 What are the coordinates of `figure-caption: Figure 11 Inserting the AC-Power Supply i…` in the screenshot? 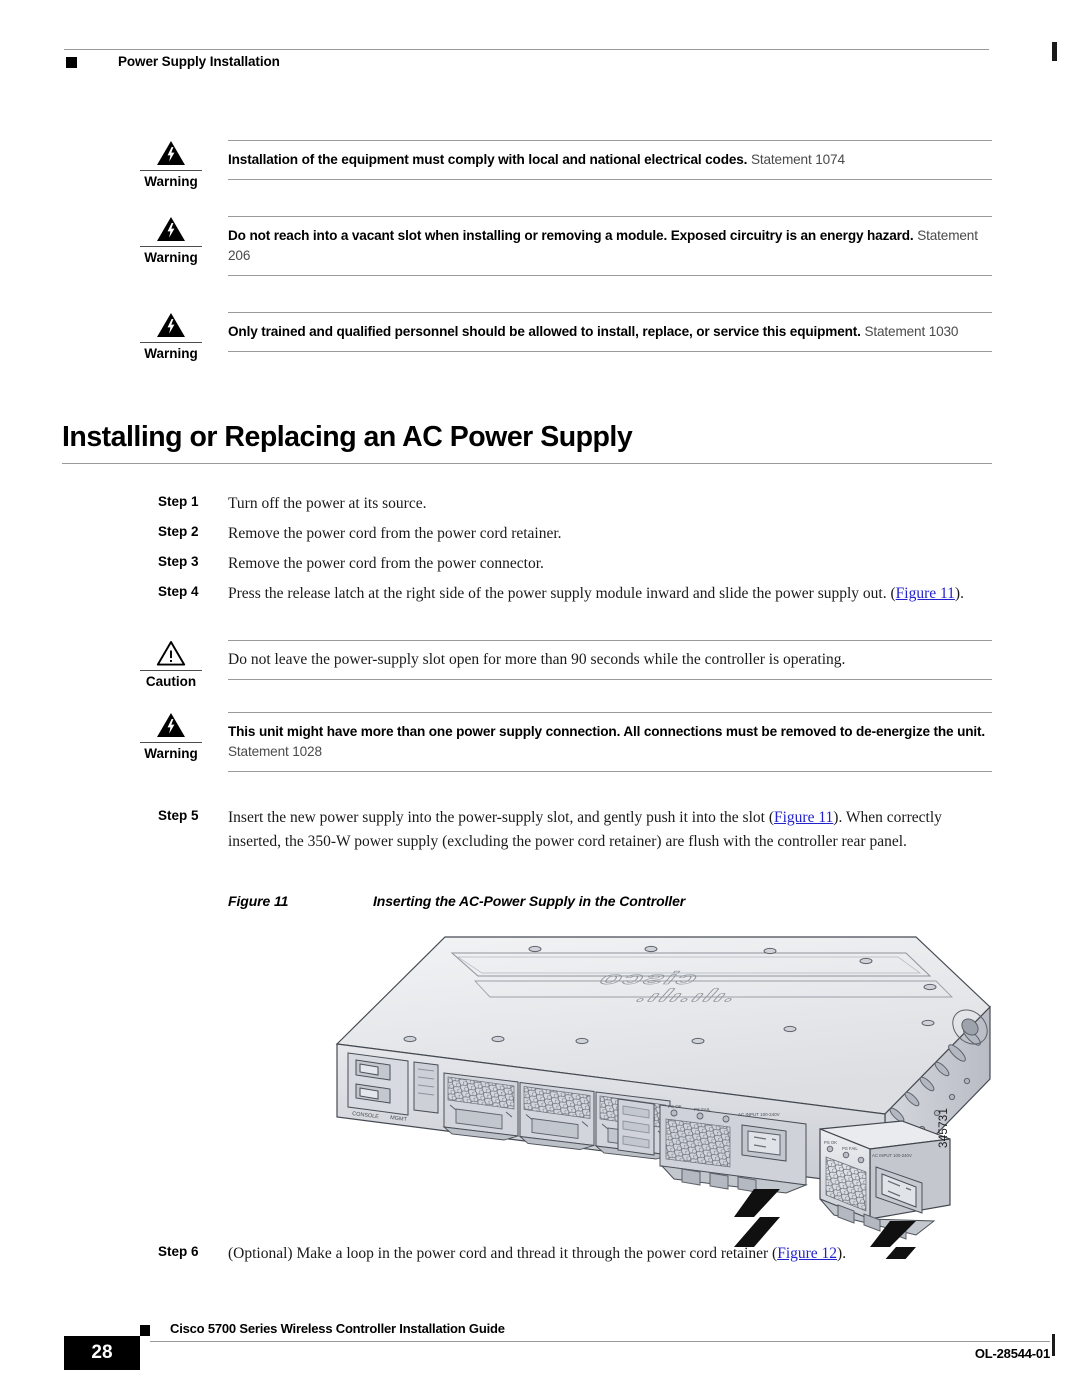 It's located at (610, 901).